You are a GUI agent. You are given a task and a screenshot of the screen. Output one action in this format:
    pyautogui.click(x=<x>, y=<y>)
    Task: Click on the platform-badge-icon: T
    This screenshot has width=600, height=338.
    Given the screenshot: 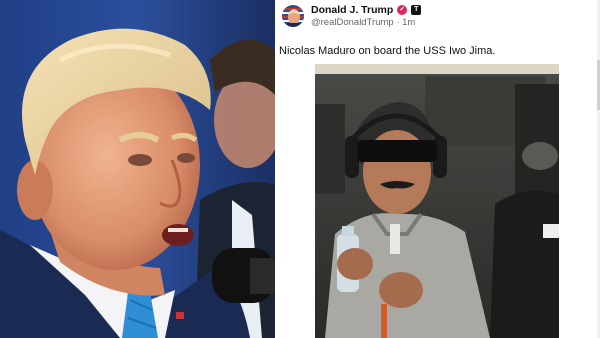 What is the action you would take?
    pyautogui.click(x=416, y=10)
    